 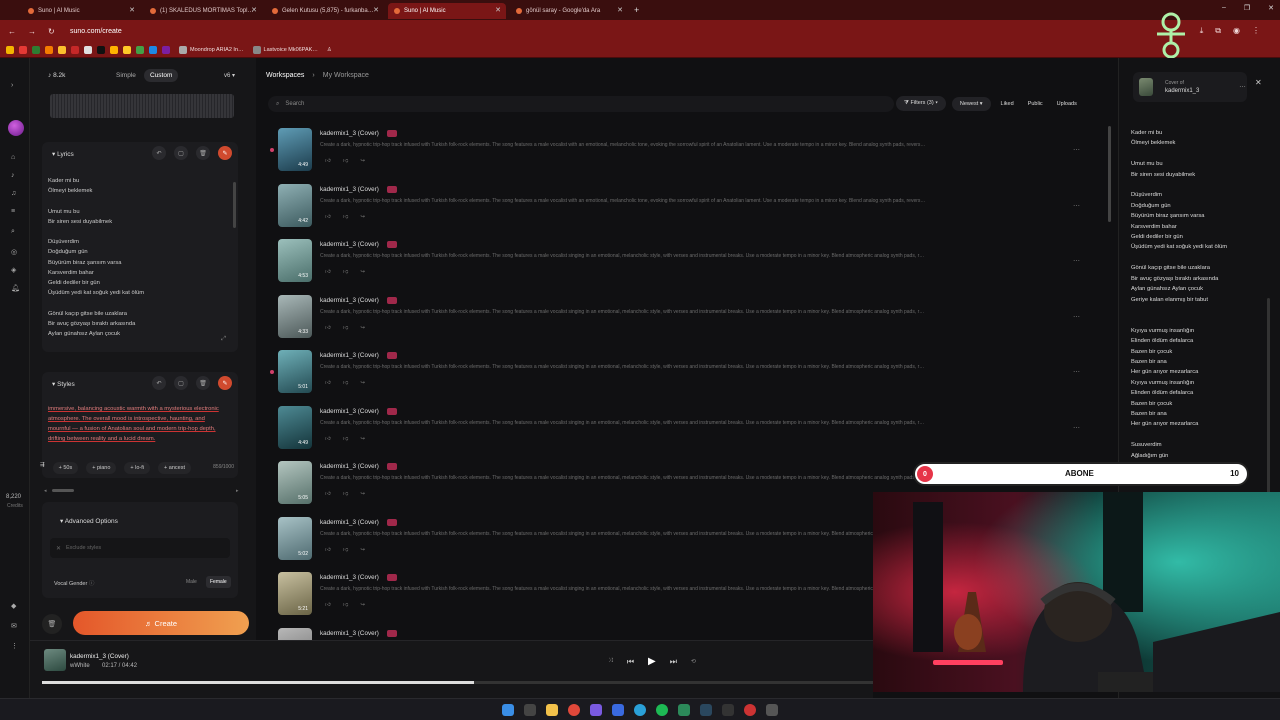 I want to click on shuffle-icon: ⤨, so click(x=610, y=661).